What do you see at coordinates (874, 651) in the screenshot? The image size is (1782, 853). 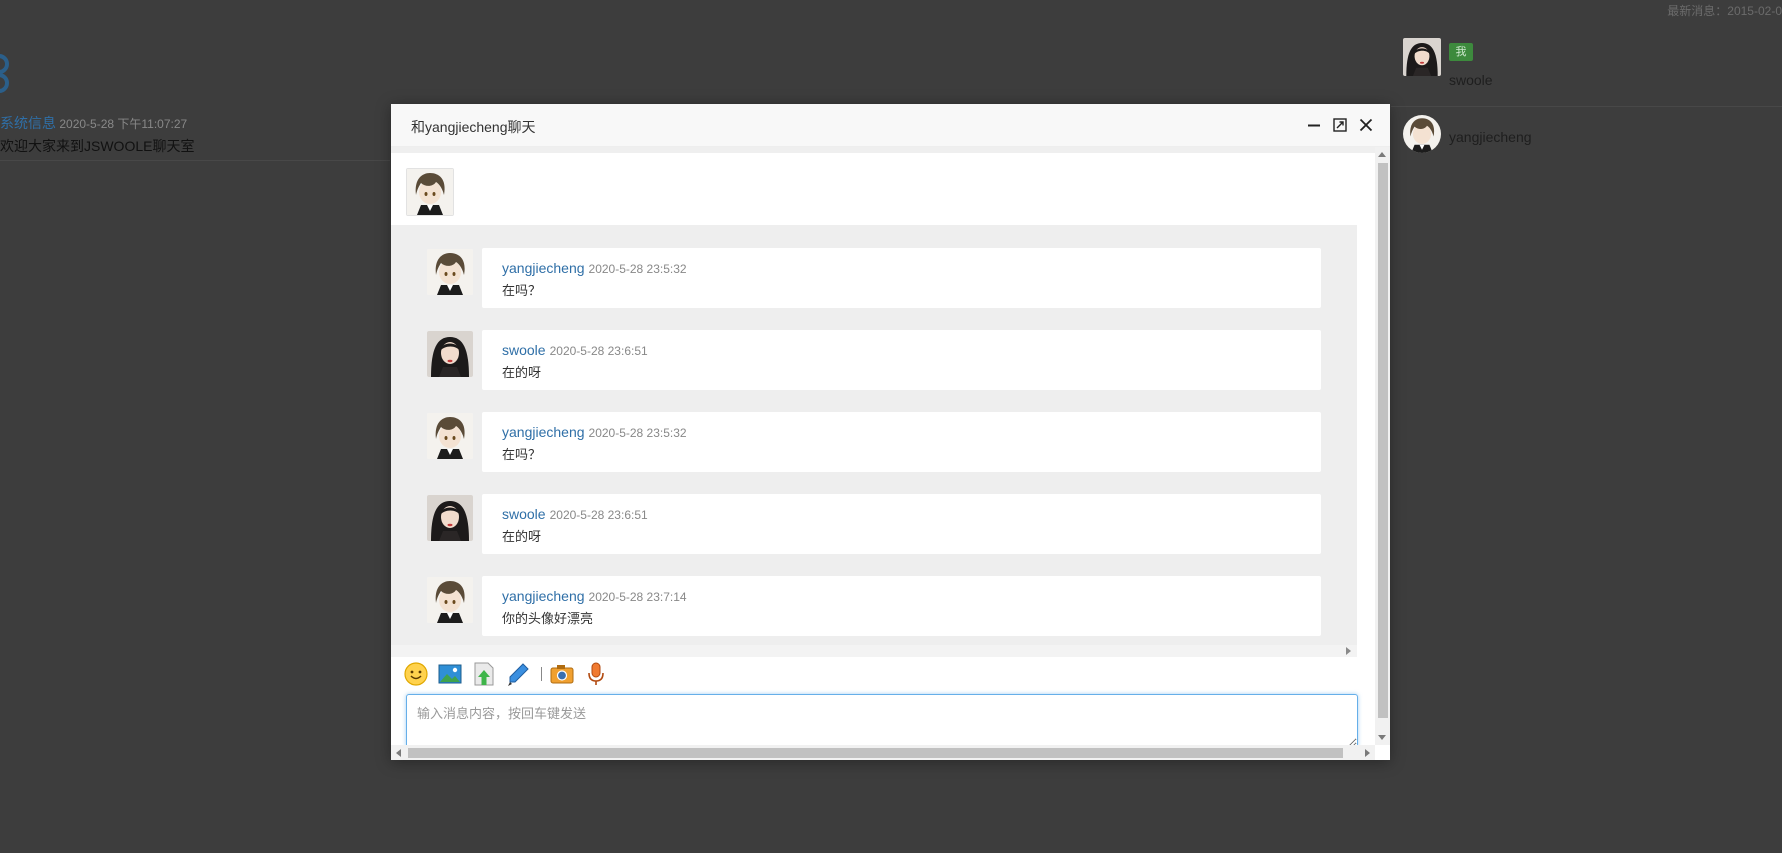 I see `message-list-hscrollbar` at bounding box center [874, 651].